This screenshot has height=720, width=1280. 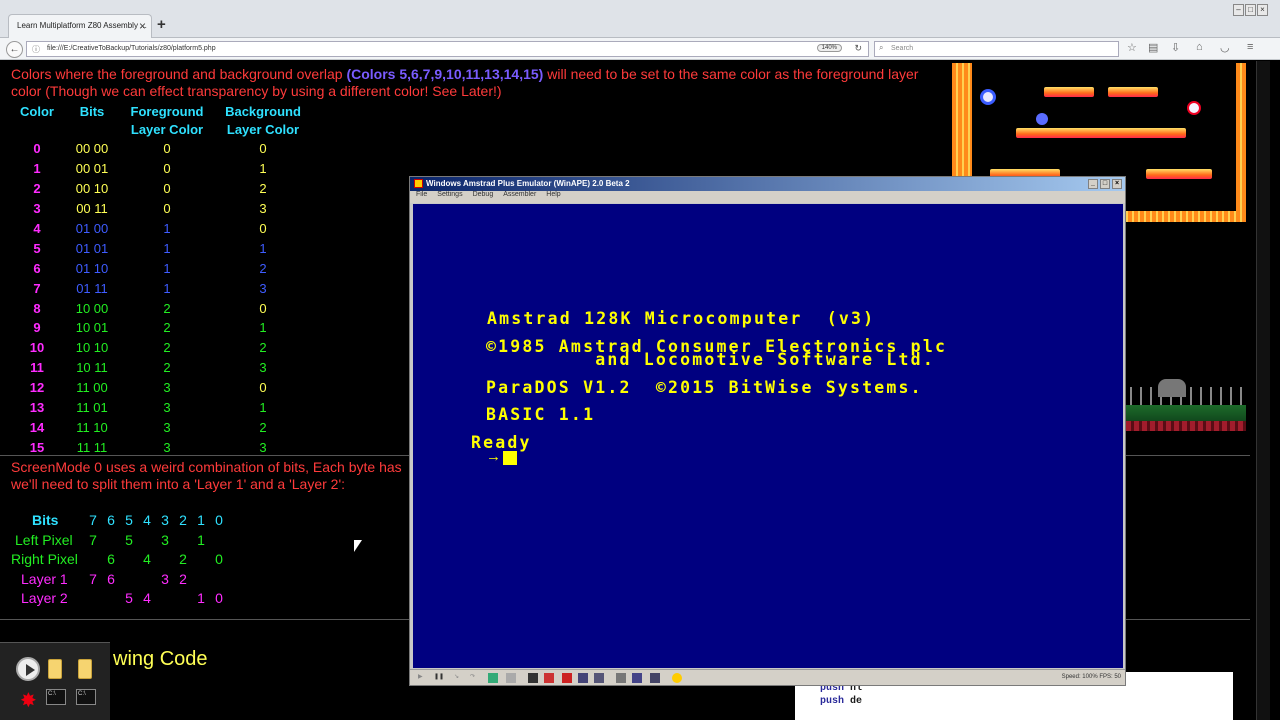 I want to click on search-icon: ⌕, so click(x=881, y=47).